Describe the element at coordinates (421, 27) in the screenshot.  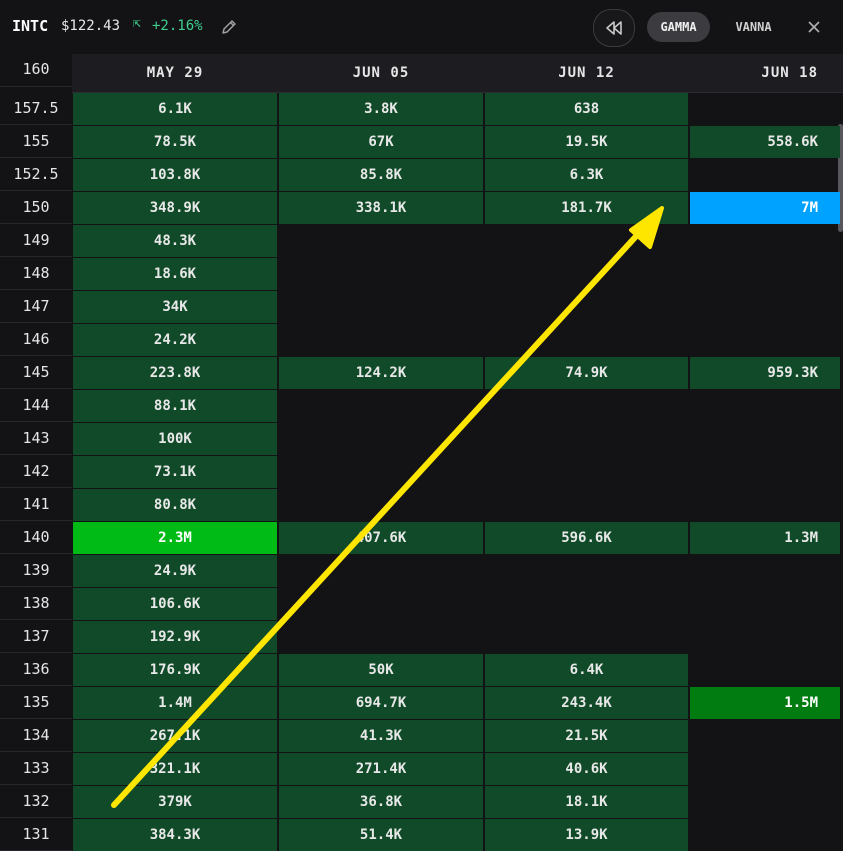
I see `toolbar: INTC $122.43 ⇱ +2.16% GAMMA VANNA` at that location.